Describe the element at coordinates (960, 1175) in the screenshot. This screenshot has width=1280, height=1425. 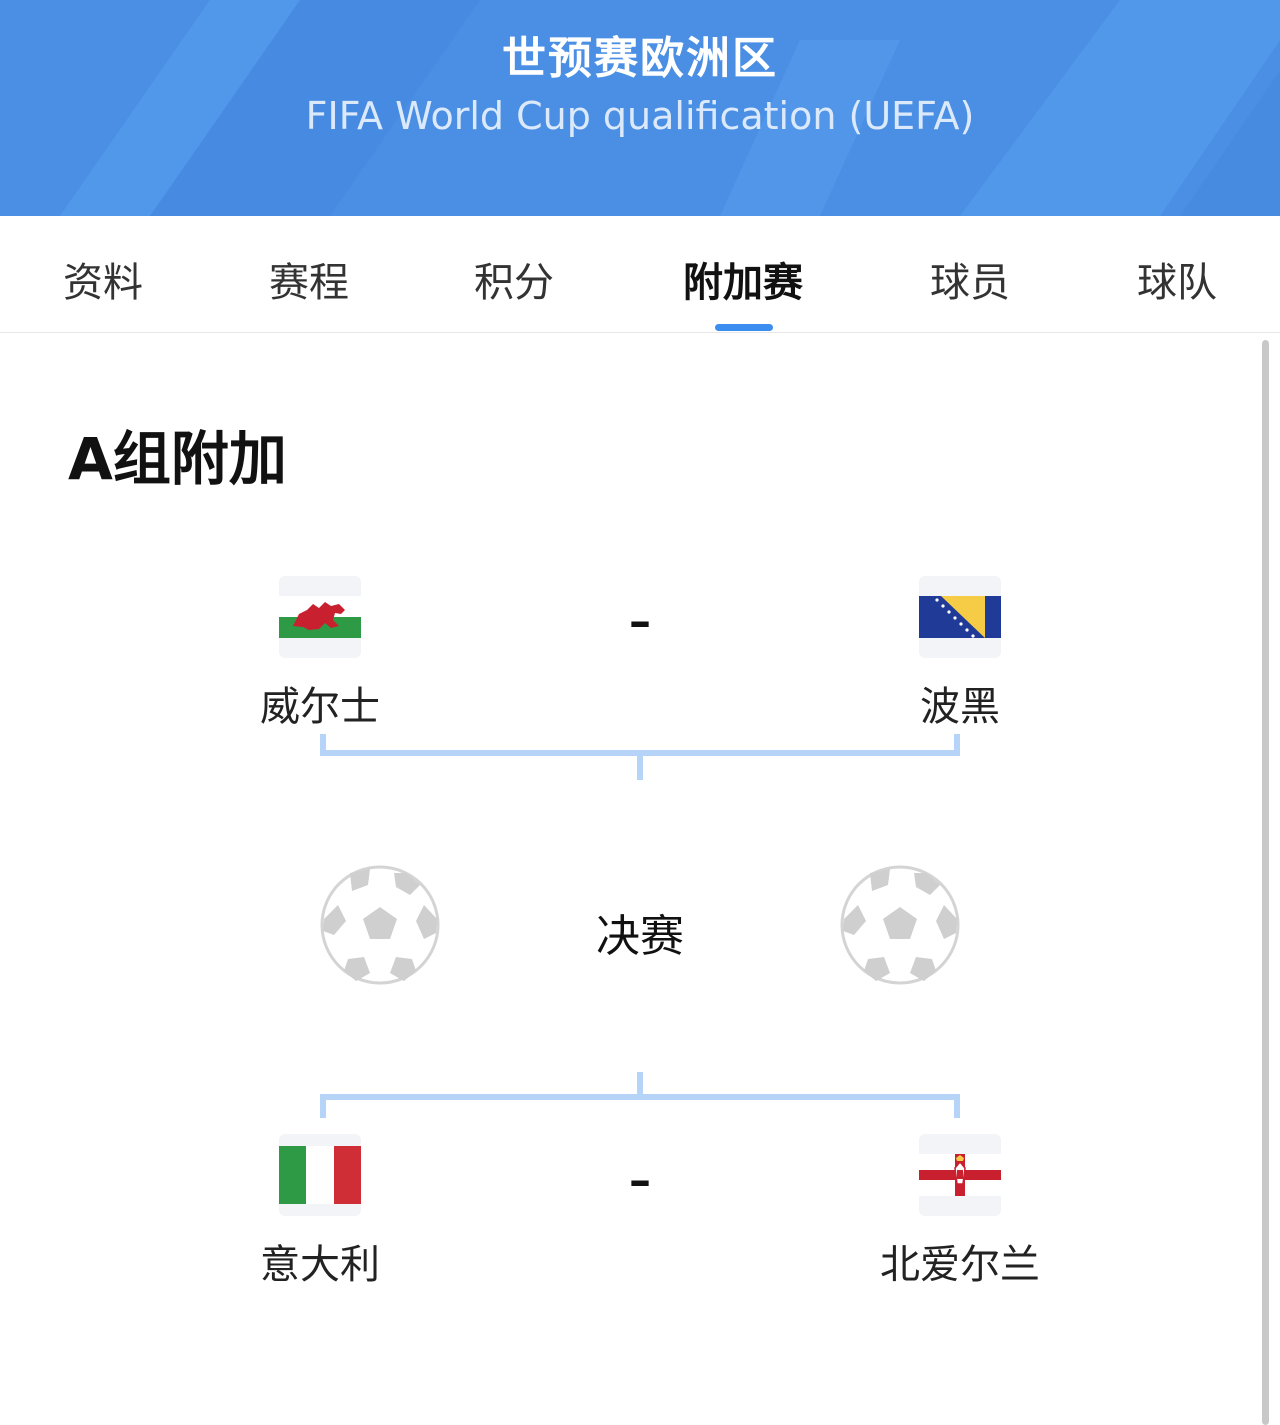
I see `northern-ireland-flag-icon` at that location.